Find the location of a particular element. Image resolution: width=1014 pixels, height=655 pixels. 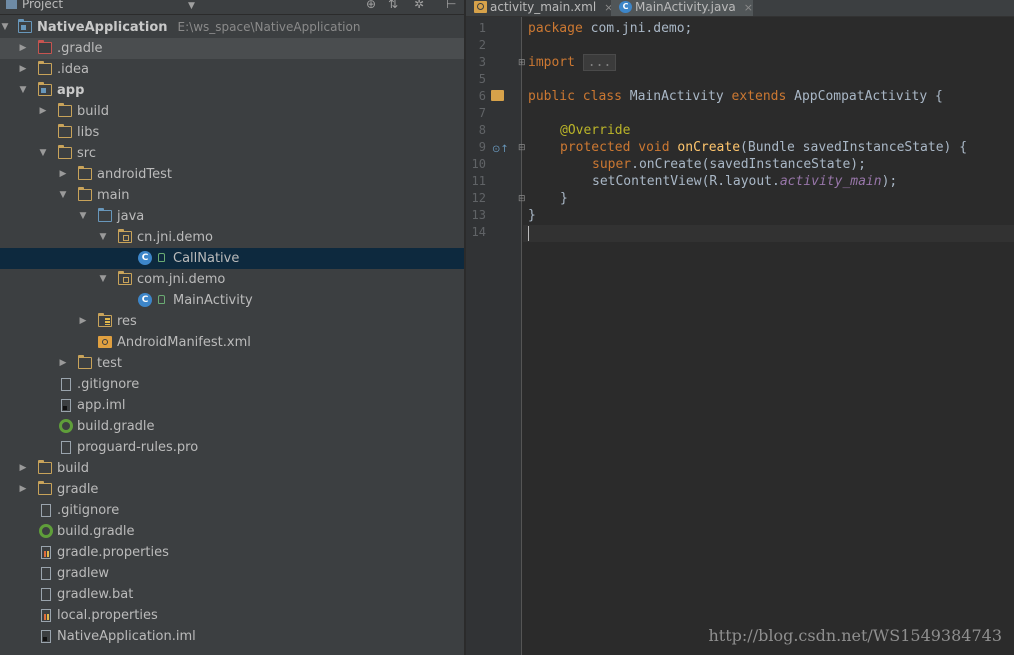

tree-item-app: ▼ app is located at coordinates (232, 90).